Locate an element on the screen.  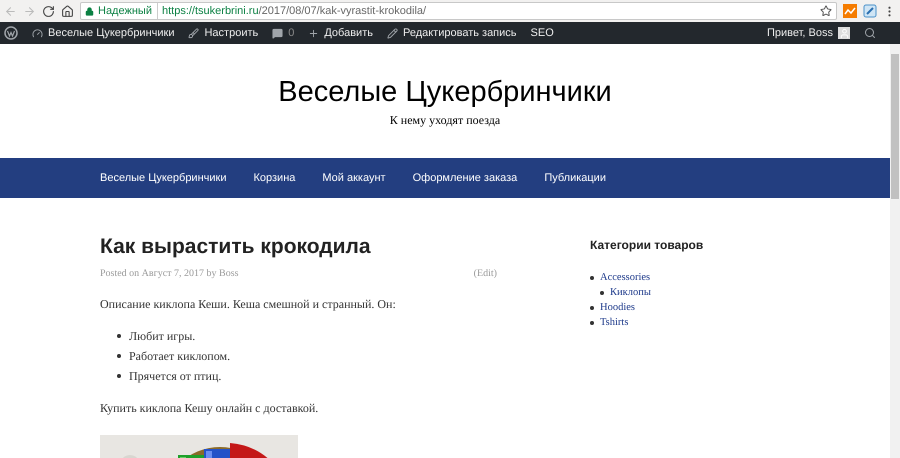
bookmark-star-icon is located at coordinates (826, 11).